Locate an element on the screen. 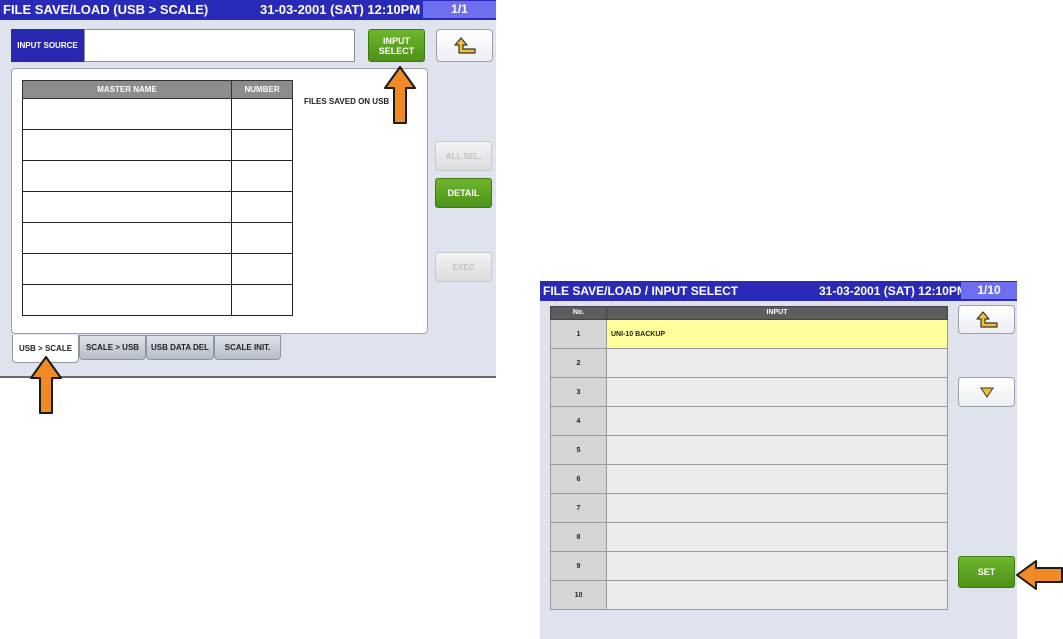 Image resolution: width=1063 pixels, height=639 pixels. table-row: 8 is located at coordinates (749, 537).